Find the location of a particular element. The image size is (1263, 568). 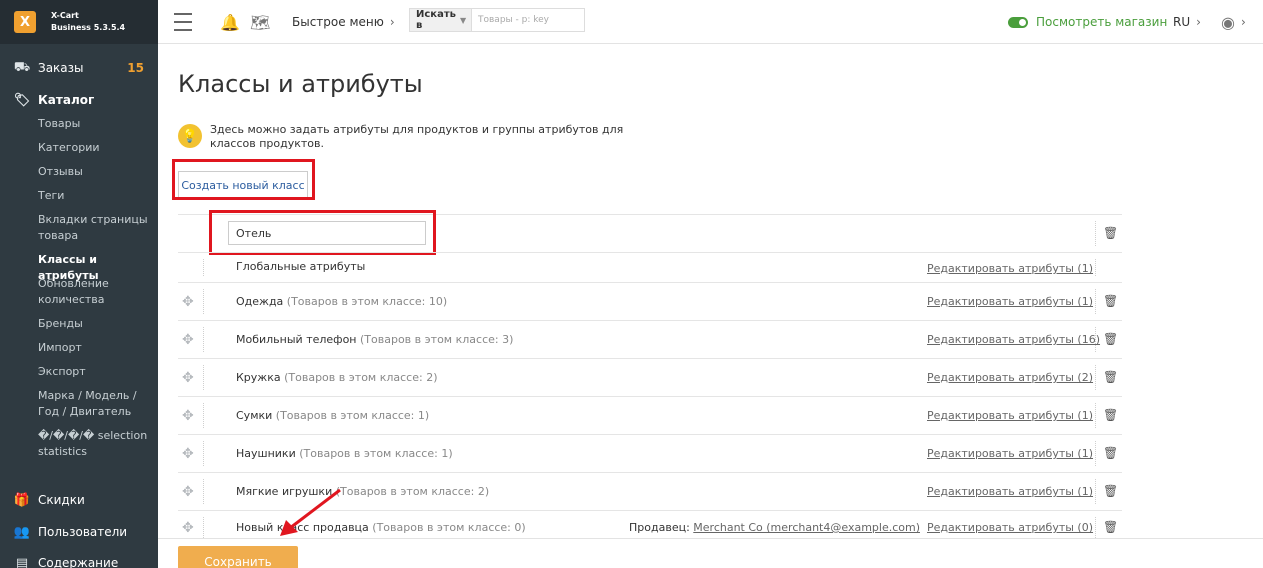

sidebar-sub-selection-stats: �/�/�/� selection statistics is located at coordinates (95, 444).